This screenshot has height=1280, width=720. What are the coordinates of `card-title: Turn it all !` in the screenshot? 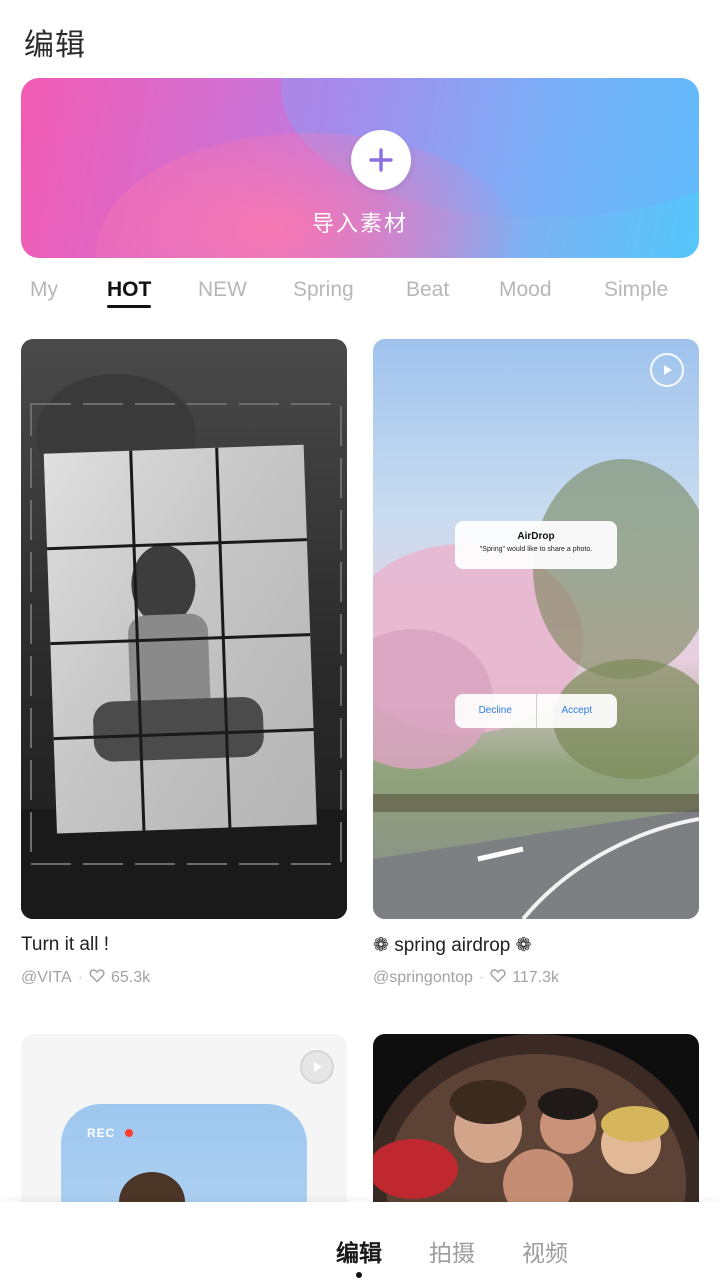 It's located at (65, 945).